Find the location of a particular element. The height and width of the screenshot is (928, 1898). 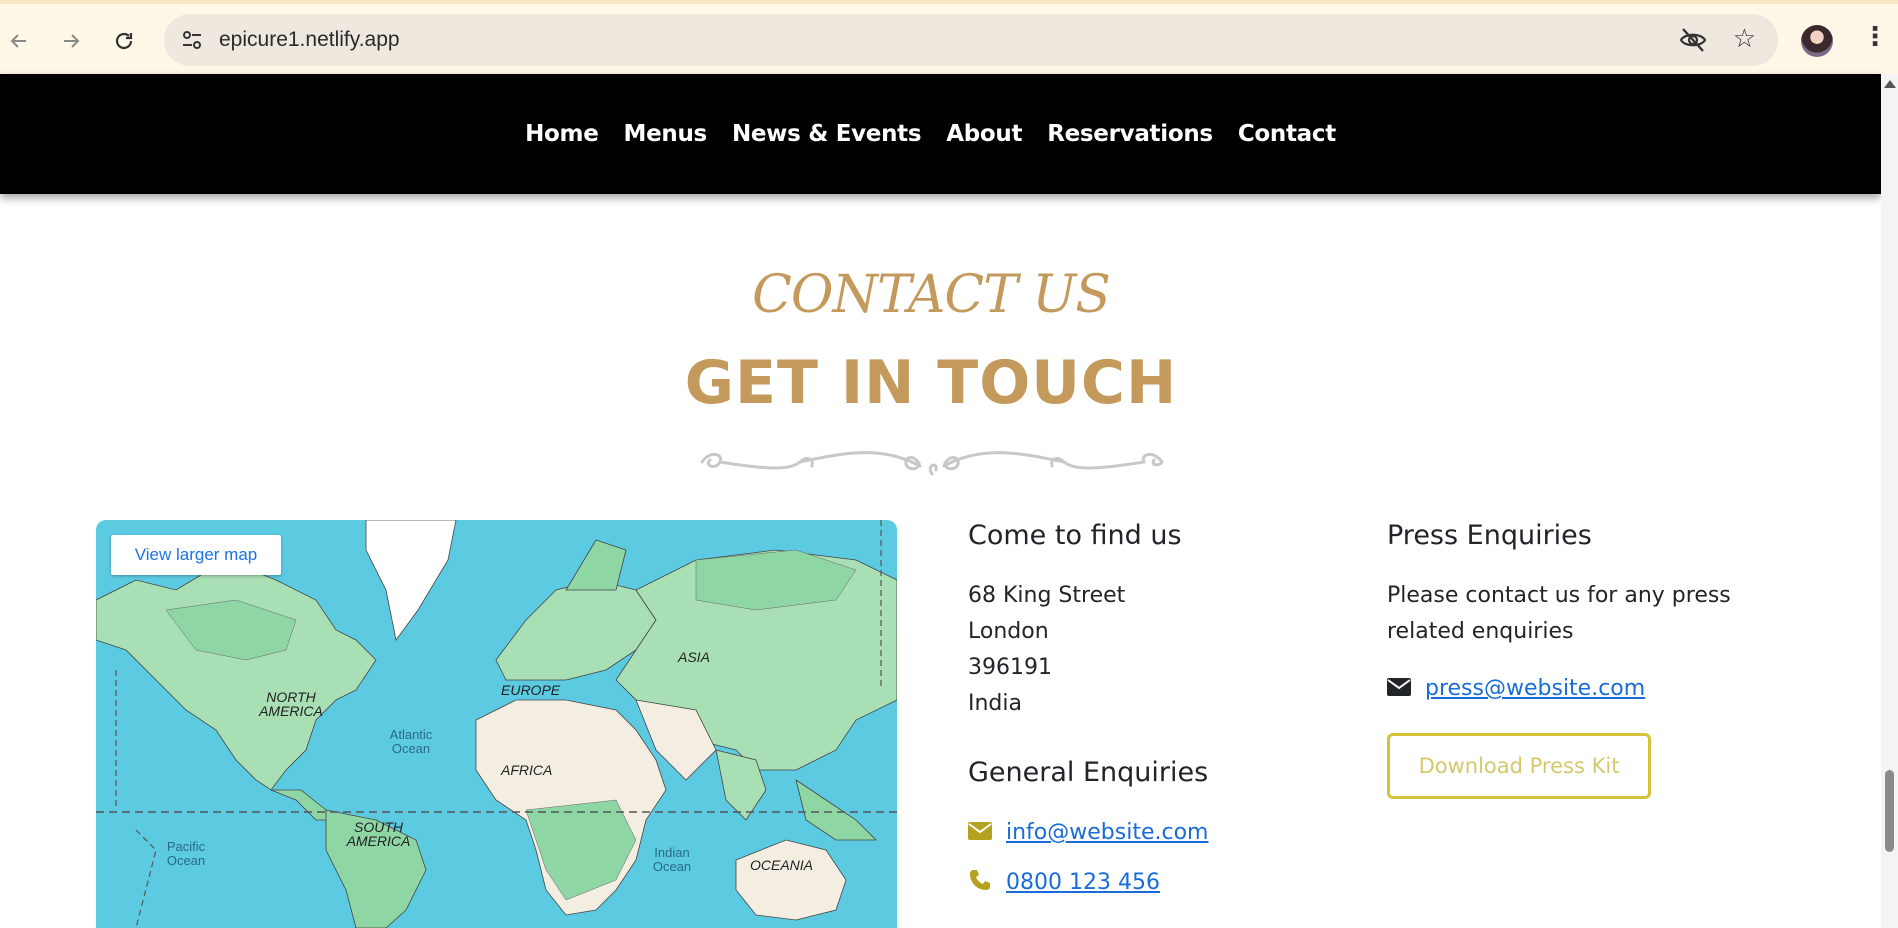

reload-icon is located at coordinates (124, 41).